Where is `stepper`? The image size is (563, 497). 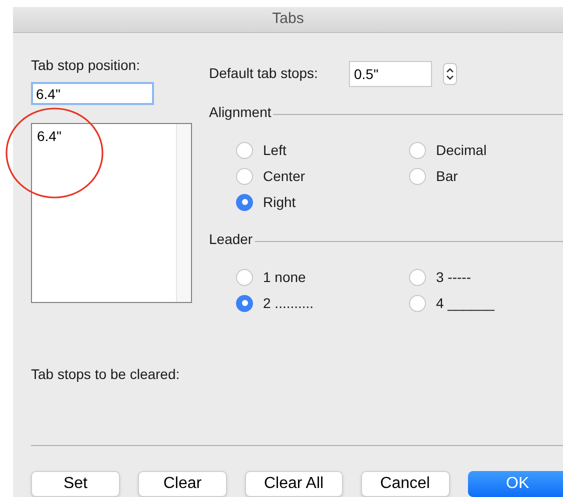 stepper is located at coordinates (450, 73).